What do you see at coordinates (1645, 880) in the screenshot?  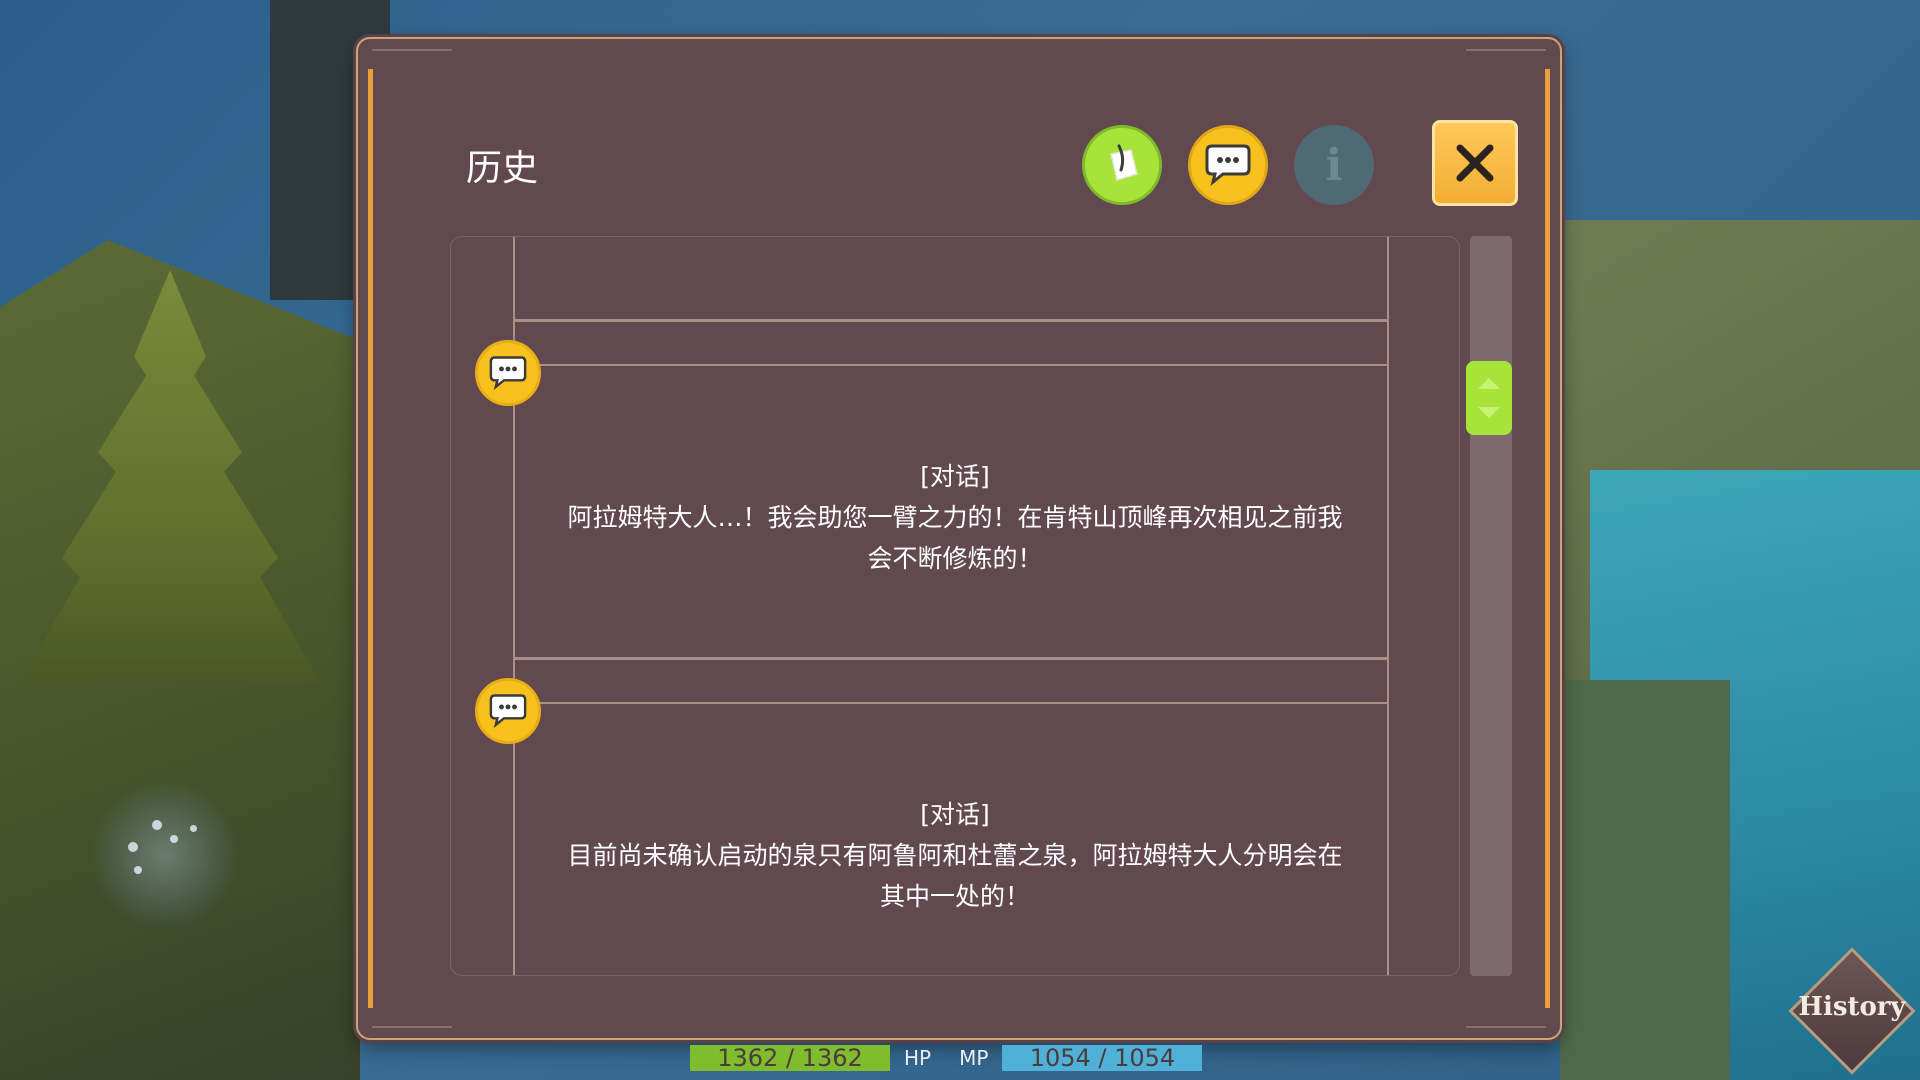 I see `mossy-block` at bounding box center [1645, 880].